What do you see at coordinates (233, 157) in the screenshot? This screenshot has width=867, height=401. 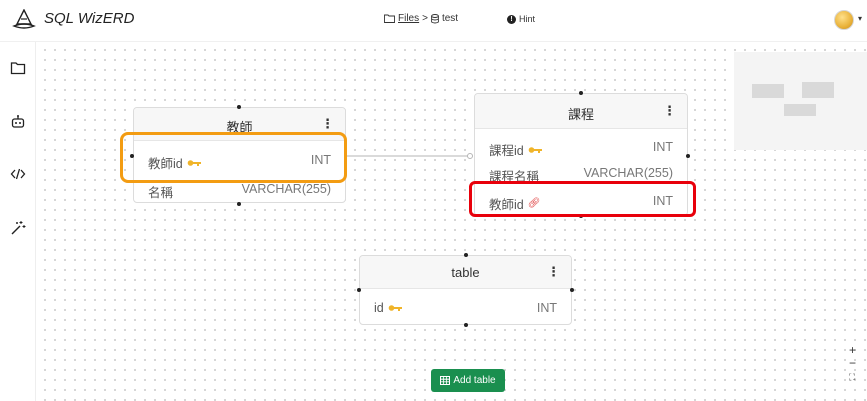 I see `highlight-box-orange` at bounding box center [233, 157].